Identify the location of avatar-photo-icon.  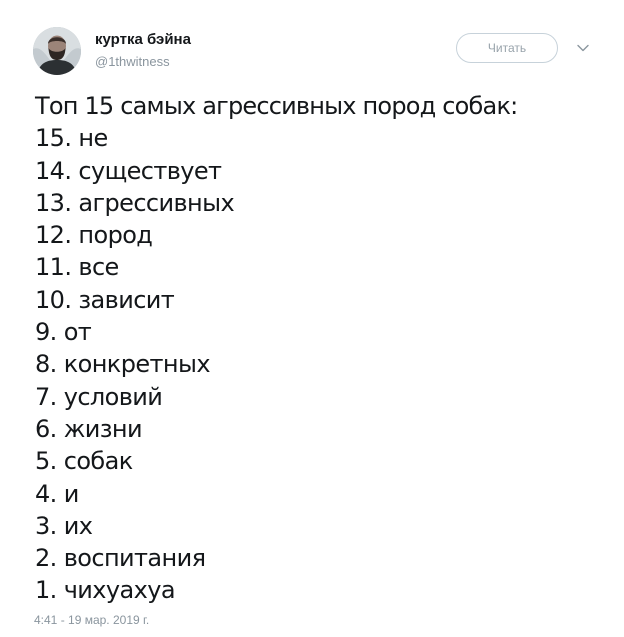
(57, 51).